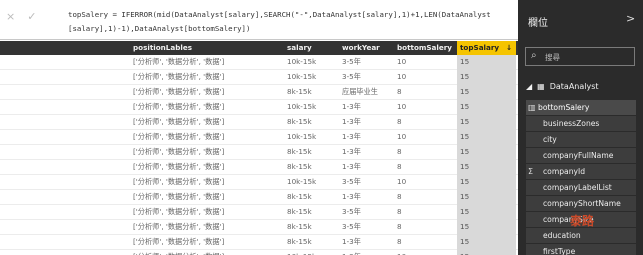 The height and width of the screenshot is (255, 643). Describe the element at coordinates (311, 48) in the screenshot. I see `column-header-salary: salary` at that location.